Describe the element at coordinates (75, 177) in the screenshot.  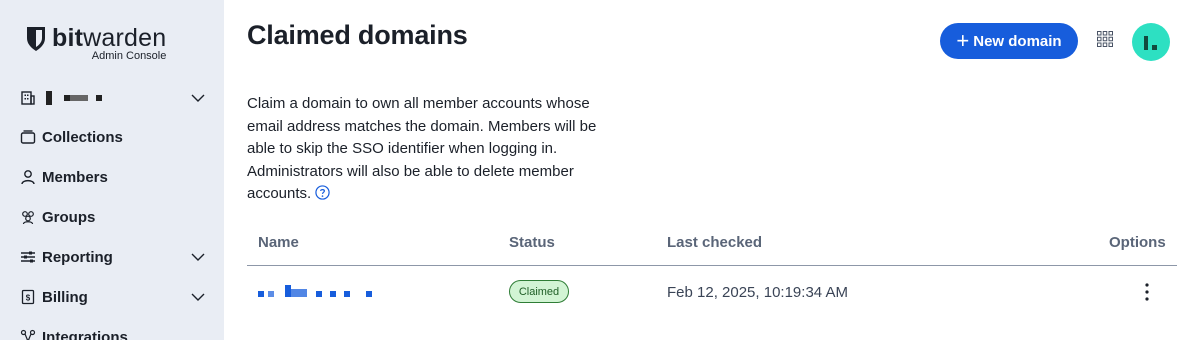
I see `sidebar-item-label: Members` at that location.